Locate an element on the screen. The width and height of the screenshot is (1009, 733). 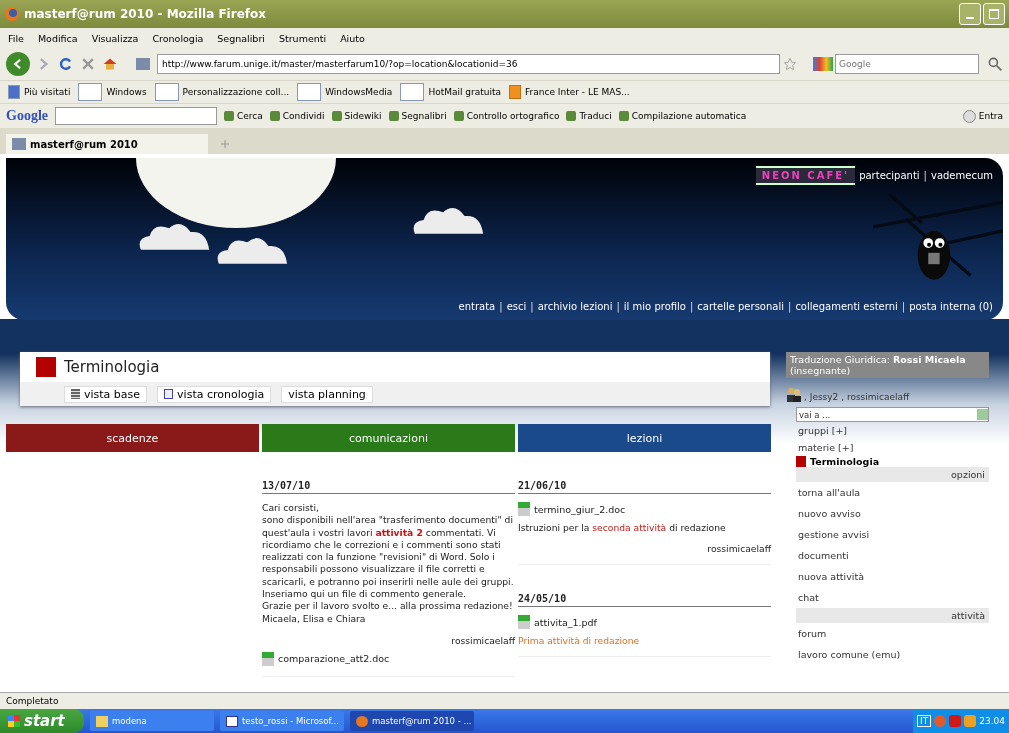
calendar-icon is located at coordinates (169, 394).